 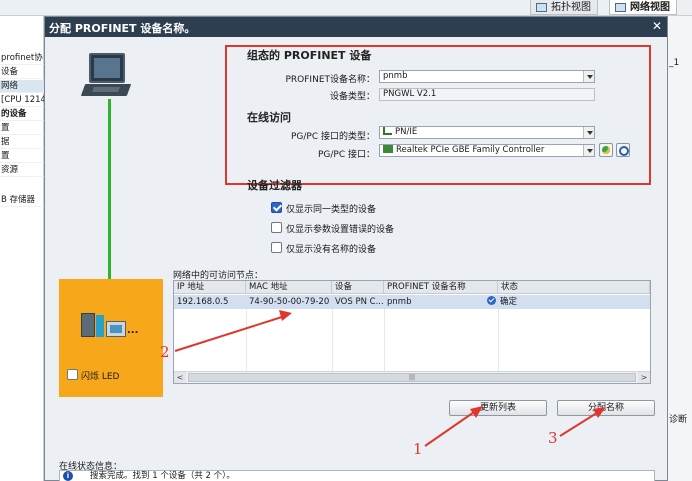 I want to click on col-device: 设备, so click(x=358, y=287).